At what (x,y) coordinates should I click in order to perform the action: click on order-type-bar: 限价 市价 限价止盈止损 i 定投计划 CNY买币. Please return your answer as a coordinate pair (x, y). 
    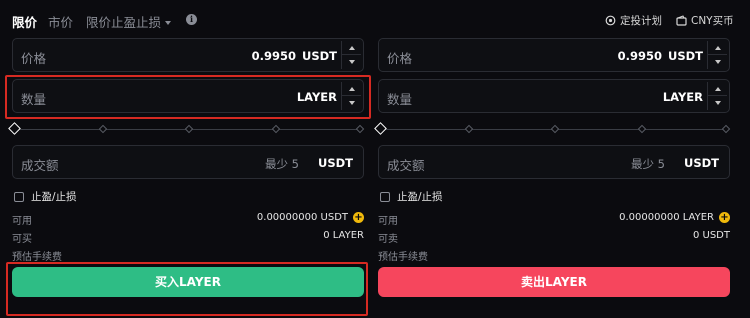
    Looking at the image, I should click on (375, 18).